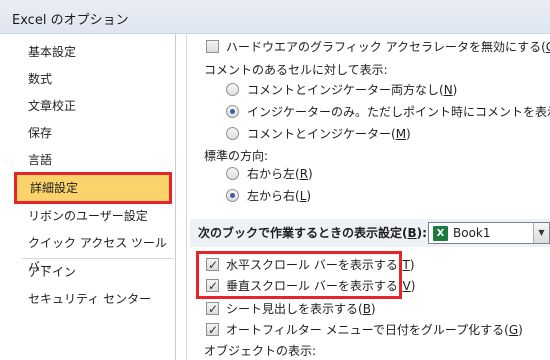 This screenshot has width=550, height=360. What do you see at coordinates (364, 330) in the screenshot?
I see `group-dates-autofilter-option: オートフィルター メニューで日付をグループ化する(G)` at bounding box center [364, 330].